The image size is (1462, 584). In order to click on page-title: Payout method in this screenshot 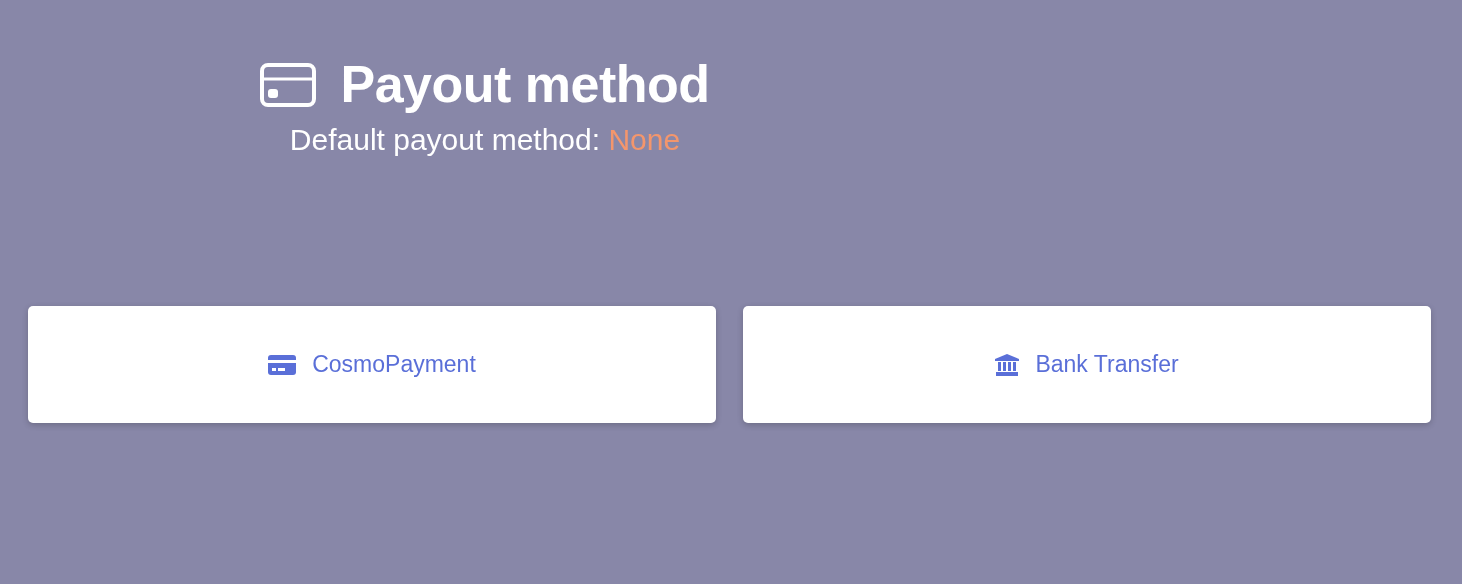, I will do `click(525, 85)`.